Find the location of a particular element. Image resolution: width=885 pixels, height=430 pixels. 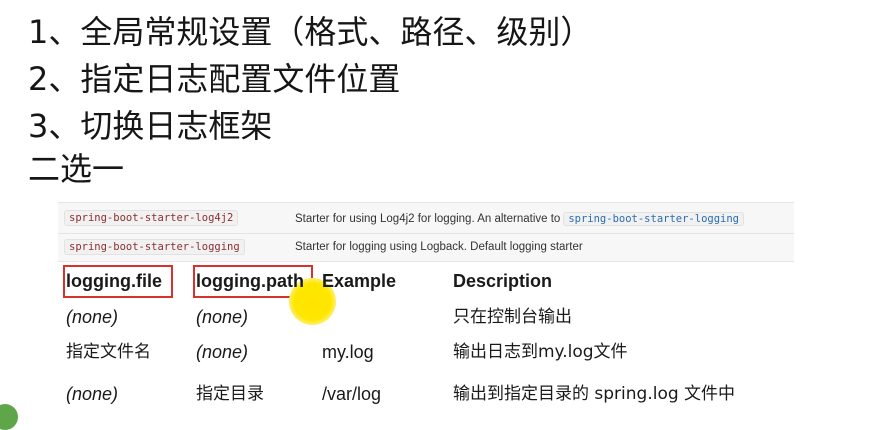

table-cell: 输出到指定目录的 spring.log 文件中 is located at coordinates (594, 394).